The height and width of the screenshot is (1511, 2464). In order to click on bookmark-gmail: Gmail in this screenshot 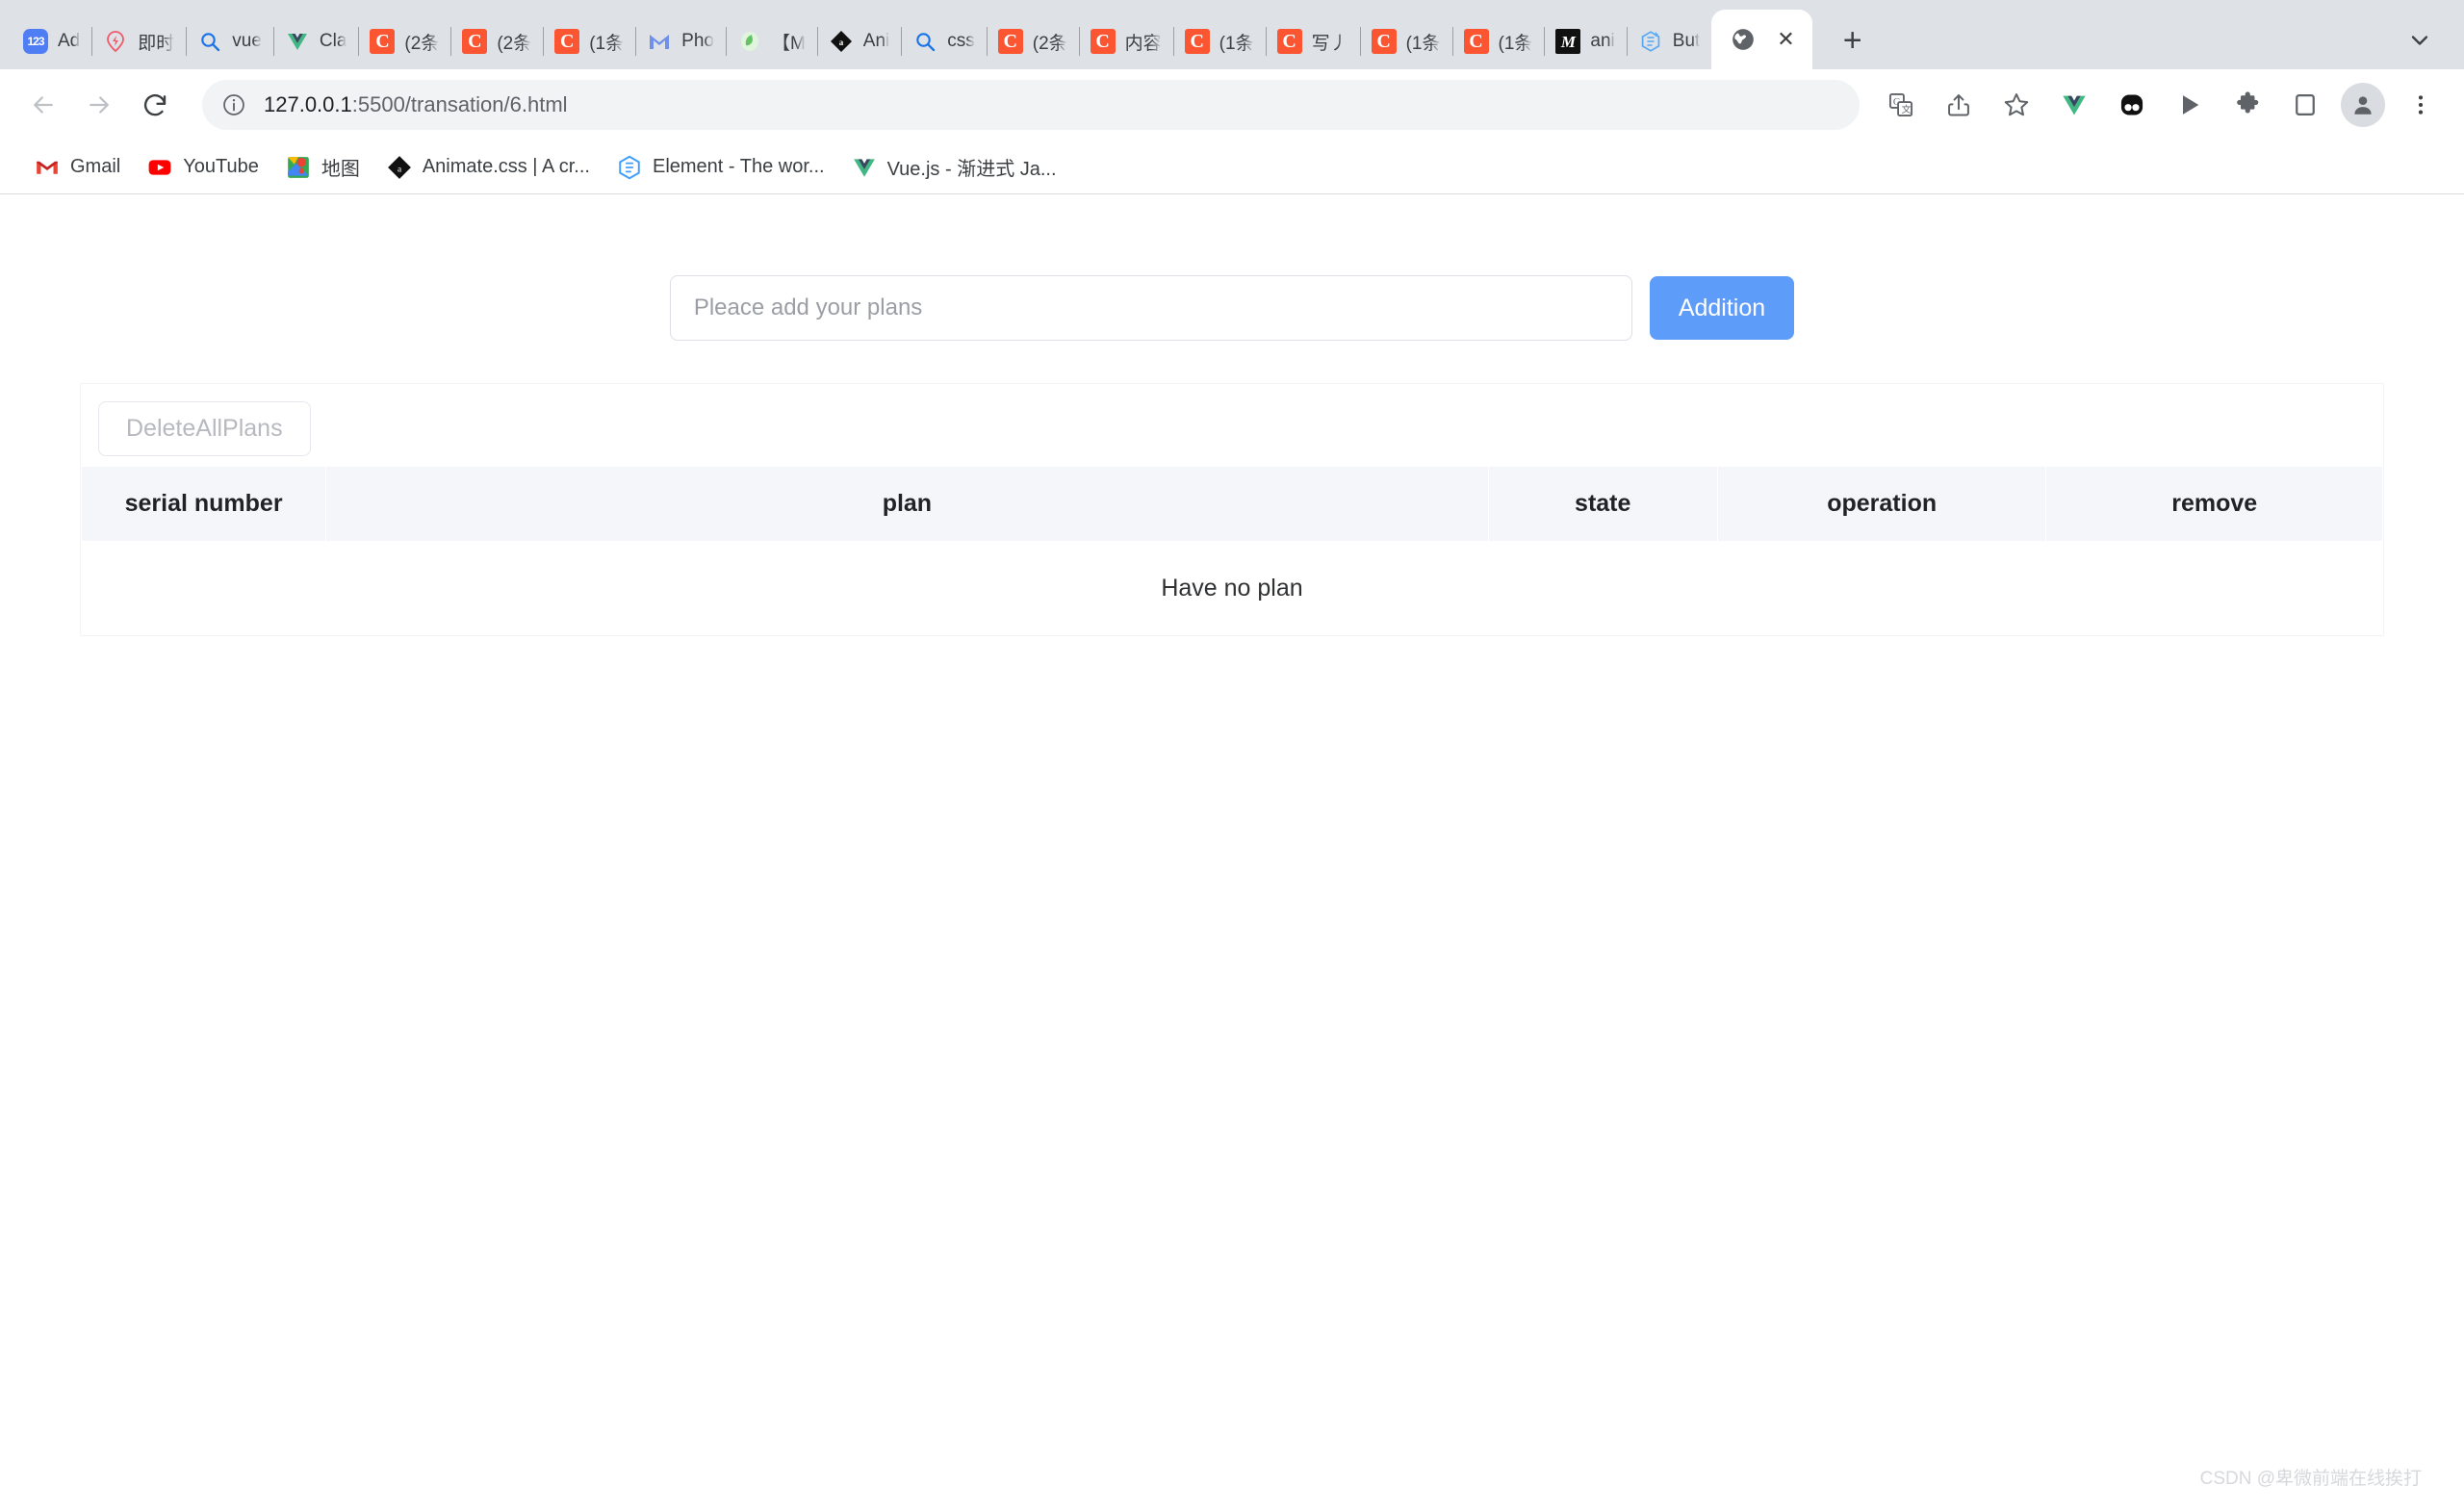, I will do `click(77, 167)`.